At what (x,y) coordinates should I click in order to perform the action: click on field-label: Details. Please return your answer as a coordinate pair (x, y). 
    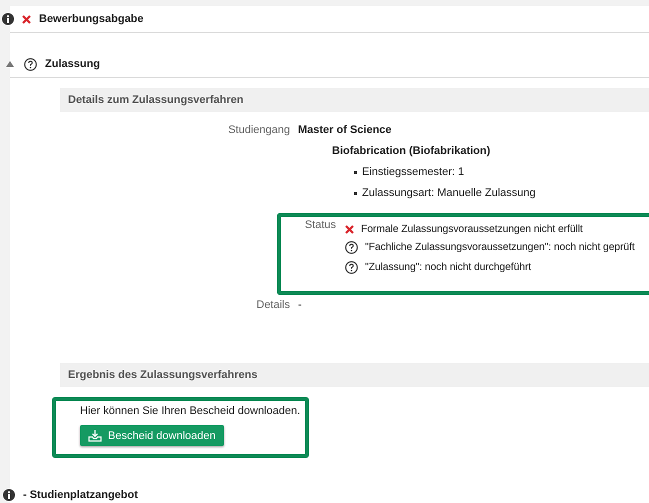
    Looking at the image, I should click on (272, 305).